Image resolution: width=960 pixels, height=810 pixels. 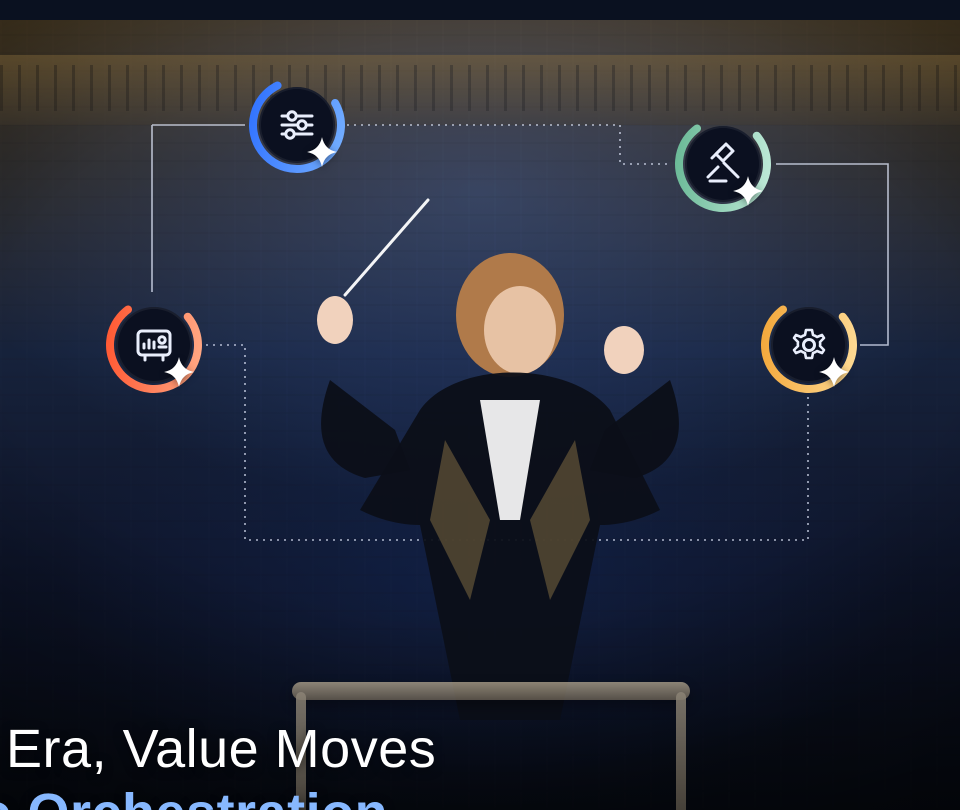 I want to click on headline-line-1: a Era, Value Moves, so click(x=218, y=749).